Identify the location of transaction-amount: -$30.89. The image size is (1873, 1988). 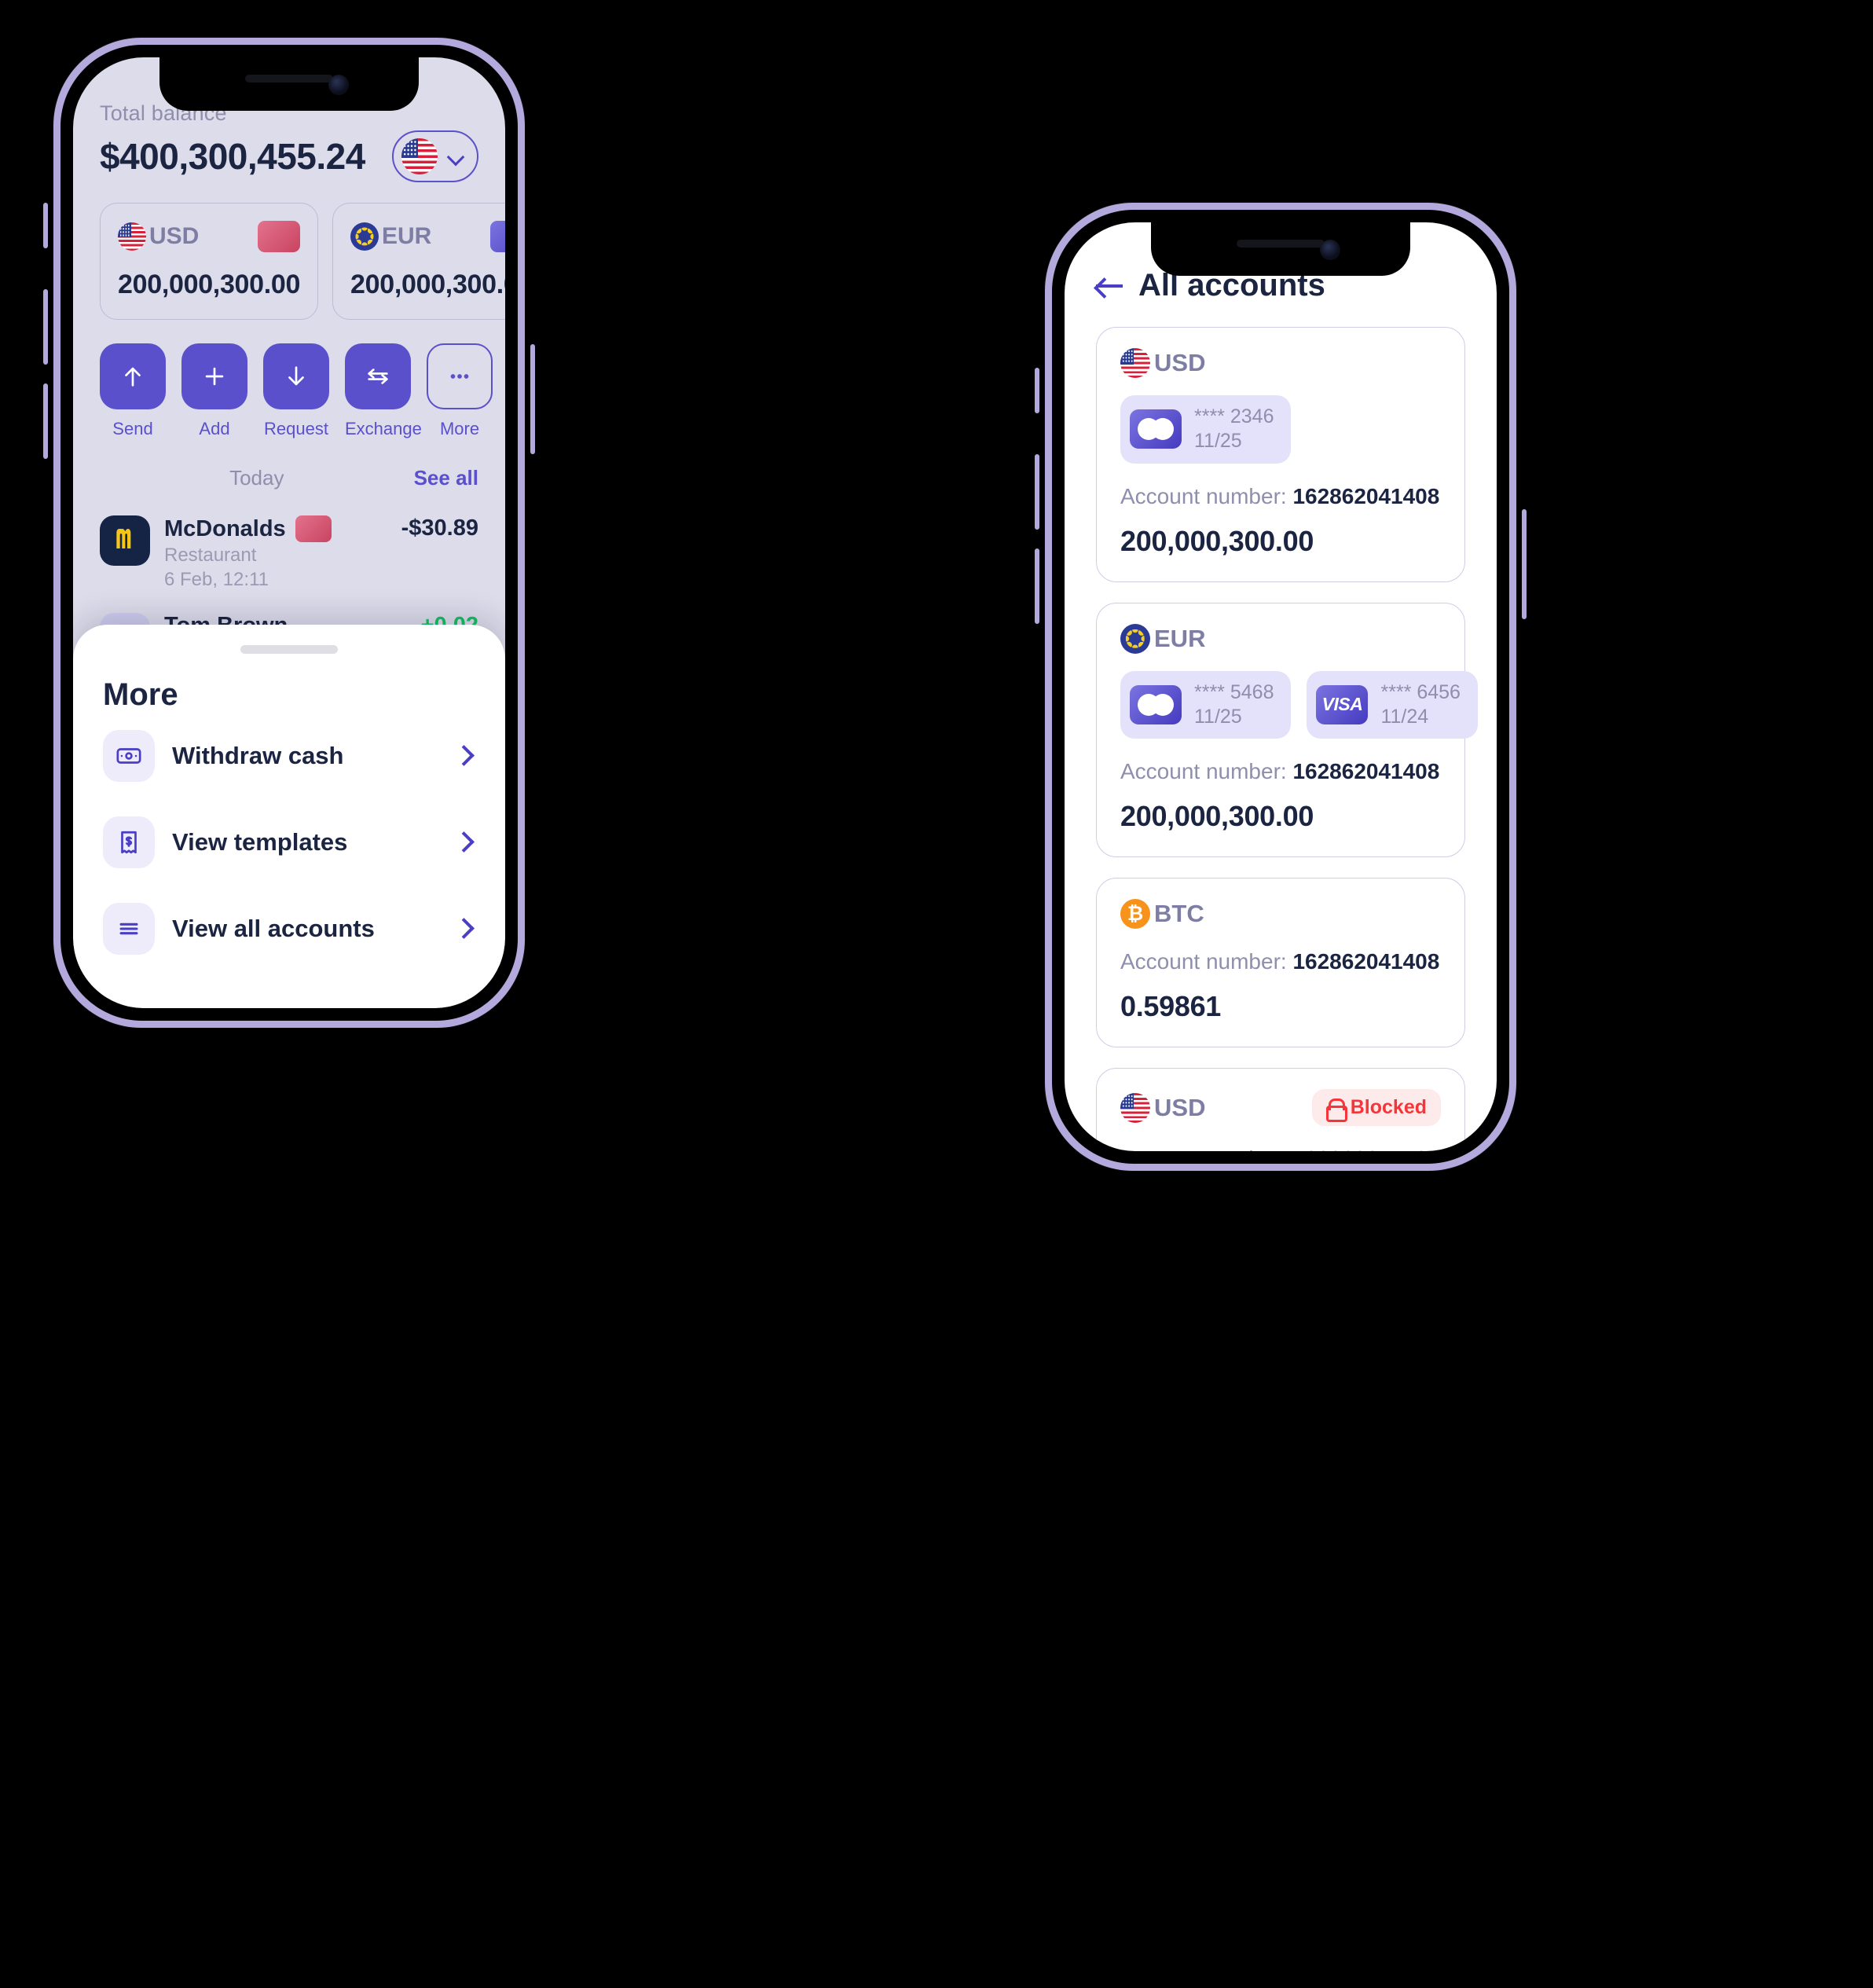
(439, 528).